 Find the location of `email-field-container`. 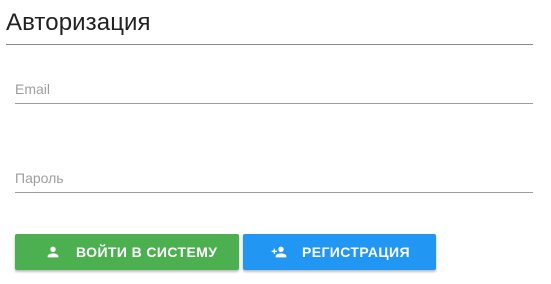

email-field-container is located at coordinates (274, 89).